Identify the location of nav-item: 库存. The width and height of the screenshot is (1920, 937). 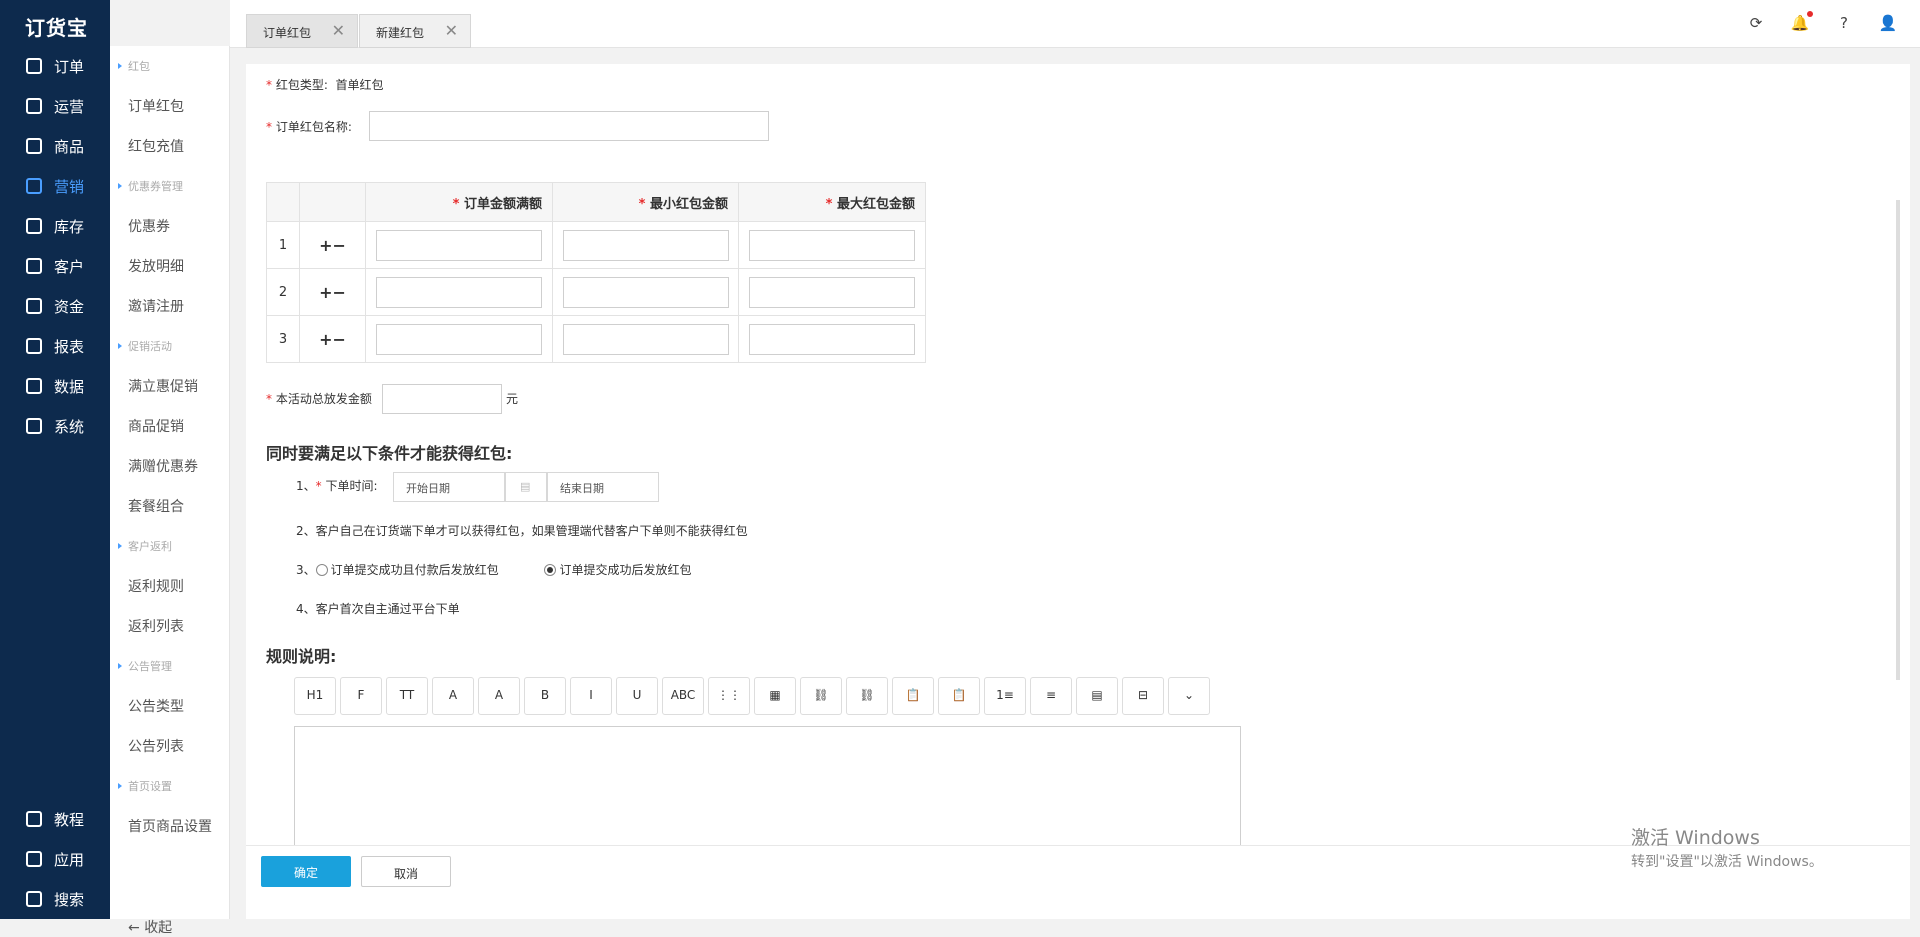
(55, 226).